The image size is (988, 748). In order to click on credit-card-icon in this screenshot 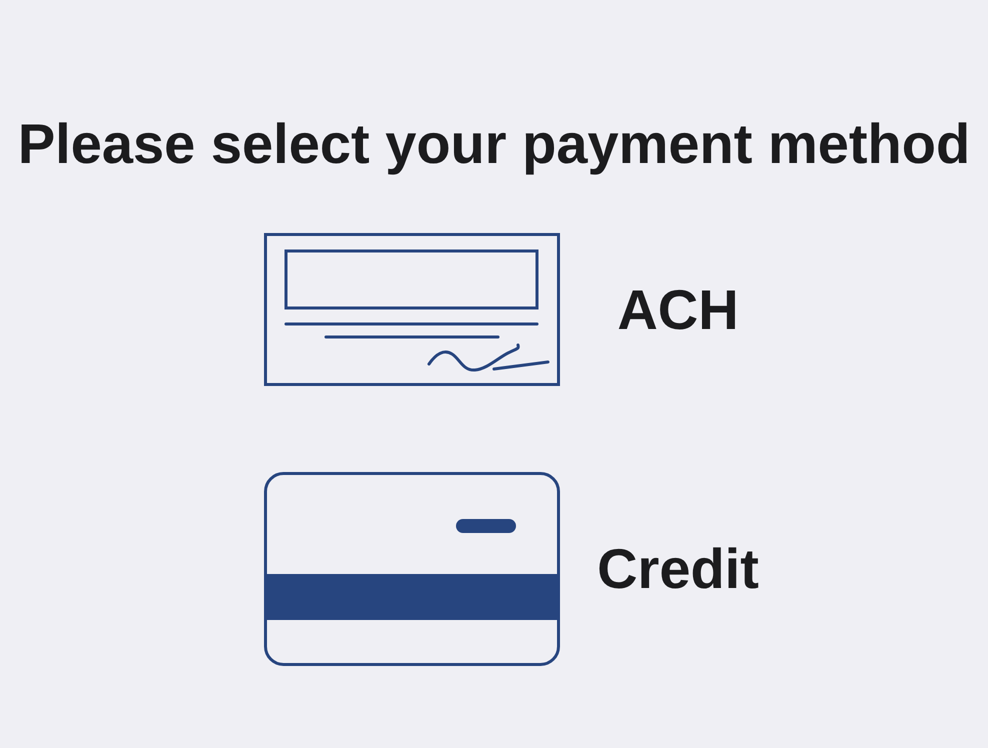, I will do `click(412, 569)`.